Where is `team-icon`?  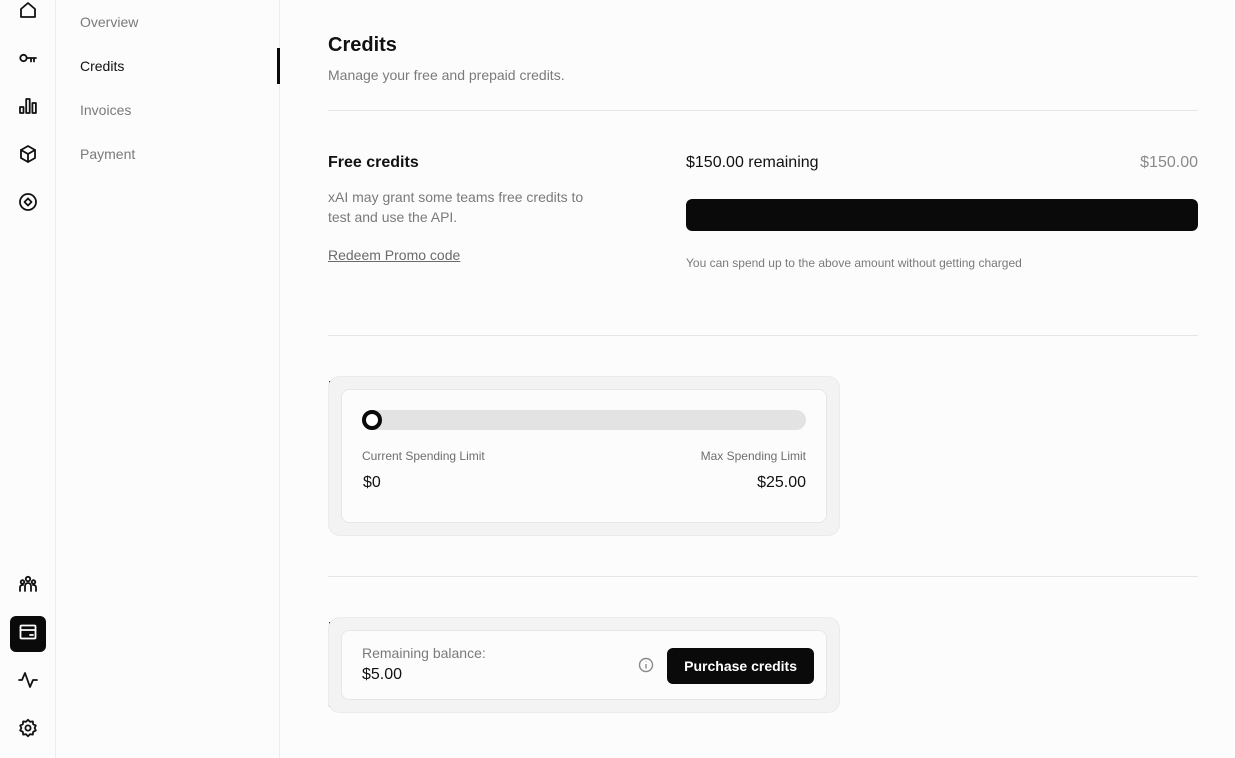
team-icon is located at coordinates (28, 586).